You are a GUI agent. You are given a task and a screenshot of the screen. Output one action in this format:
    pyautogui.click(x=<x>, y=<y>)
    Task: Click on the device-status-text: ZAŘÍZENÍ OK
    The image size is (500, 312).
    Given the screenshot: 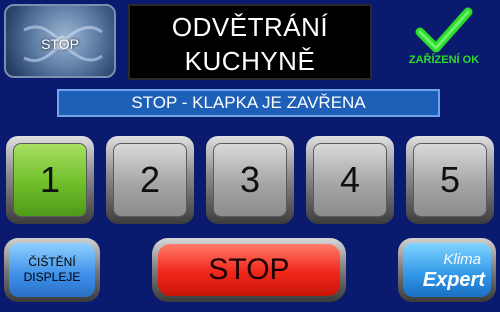 What is the action you would take?
    pyautogui.click(x=444, y=60)
    